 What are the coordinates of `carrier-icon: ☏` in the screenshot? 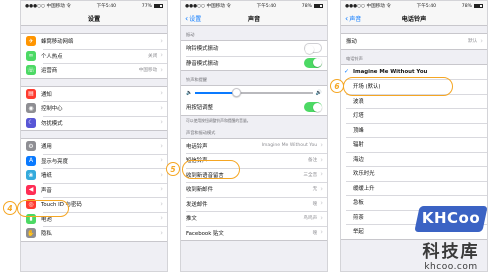 It's located at (31, 70).